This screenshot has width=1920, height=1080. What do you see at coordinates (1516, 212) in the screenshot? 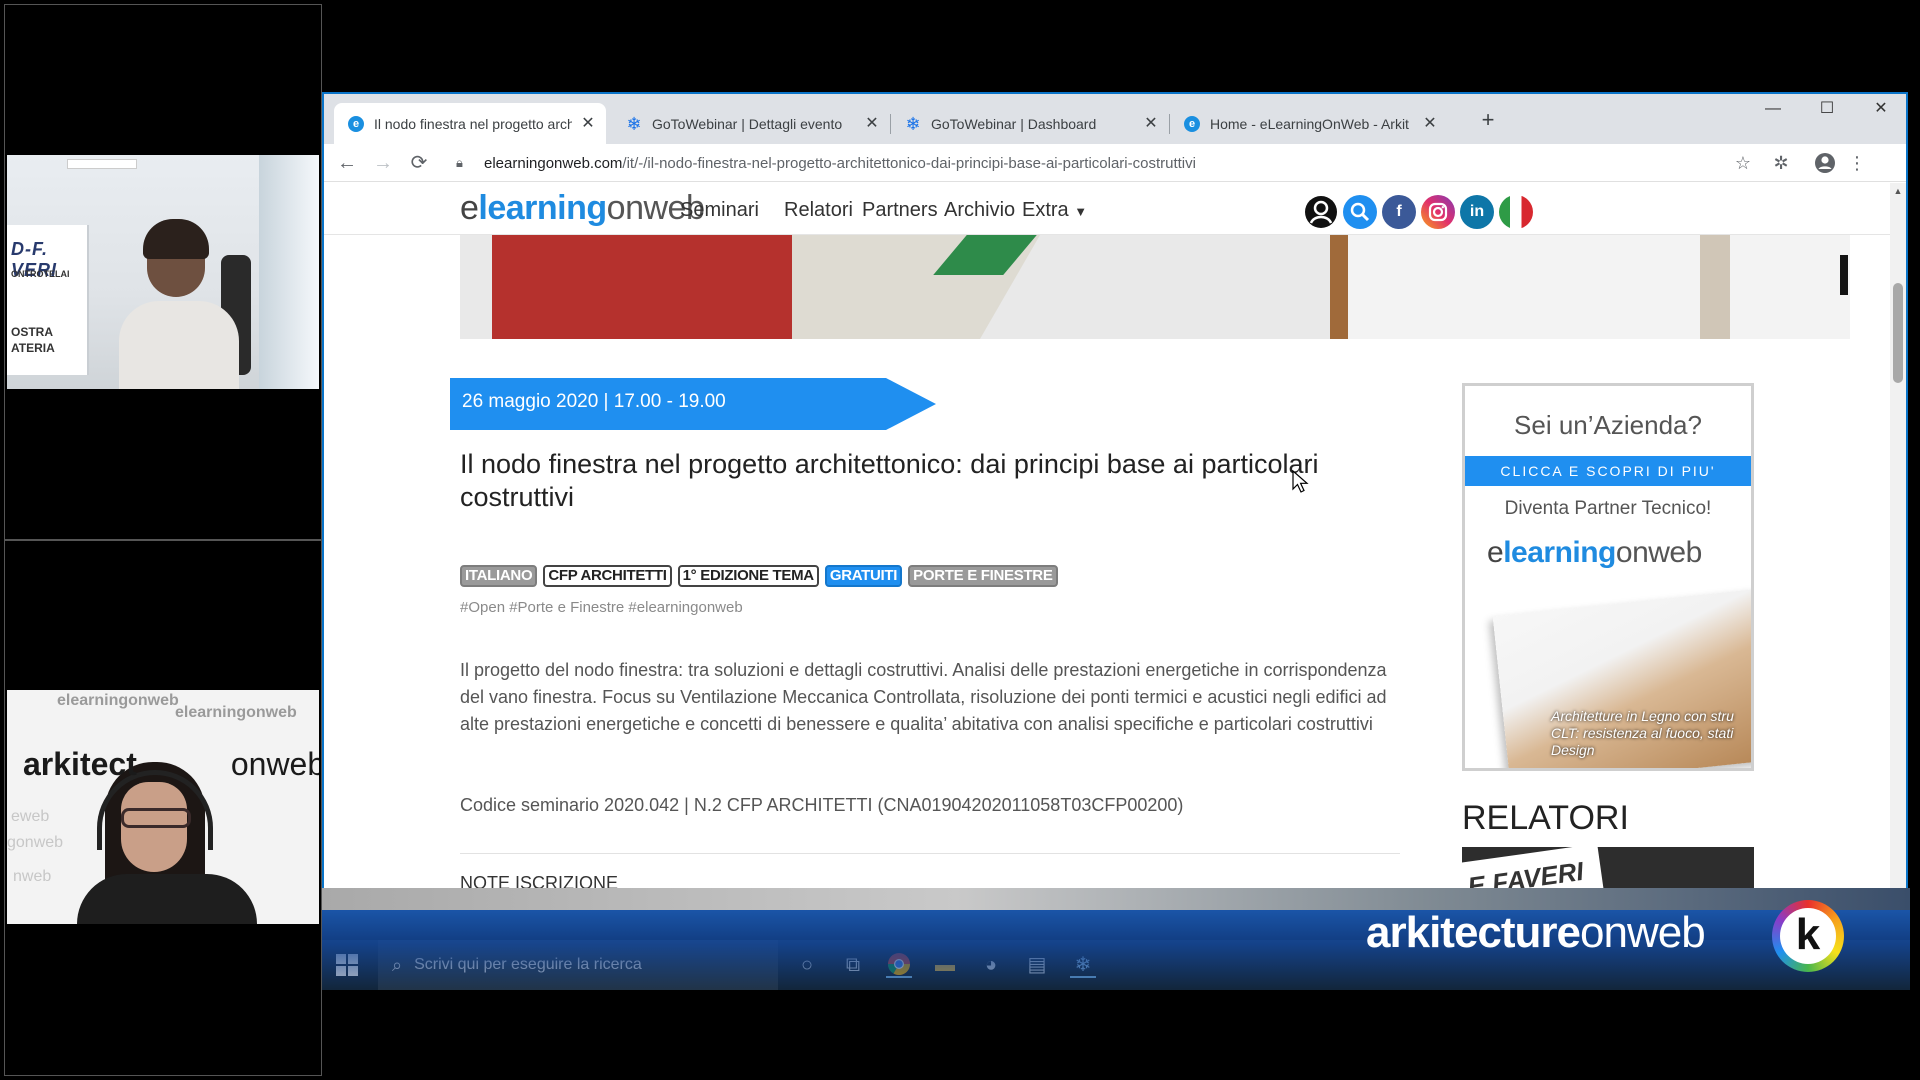
I see `italian-flag-icon` at bounding box center [1516, 212].